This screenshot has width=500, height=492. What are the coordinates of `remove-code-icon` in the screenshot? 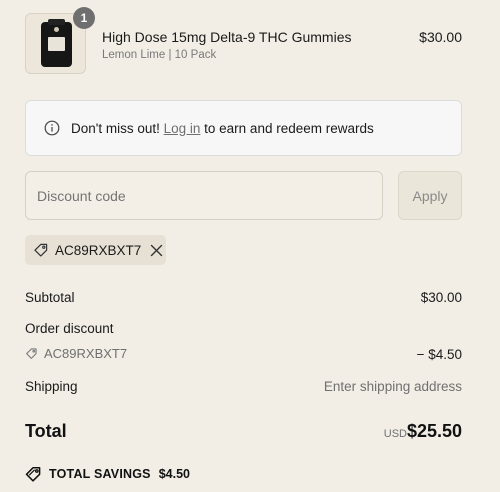 It's located at (156, 250).